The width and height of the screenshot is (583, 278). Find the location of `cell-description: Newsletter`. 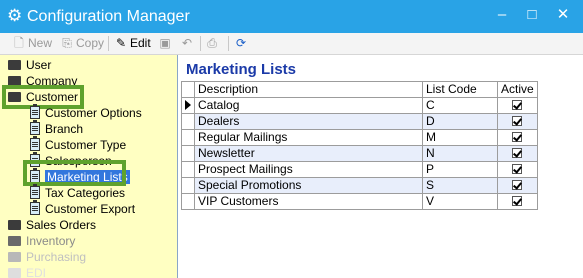

cell-description: Newsletter is located at coordinates (308, 153).